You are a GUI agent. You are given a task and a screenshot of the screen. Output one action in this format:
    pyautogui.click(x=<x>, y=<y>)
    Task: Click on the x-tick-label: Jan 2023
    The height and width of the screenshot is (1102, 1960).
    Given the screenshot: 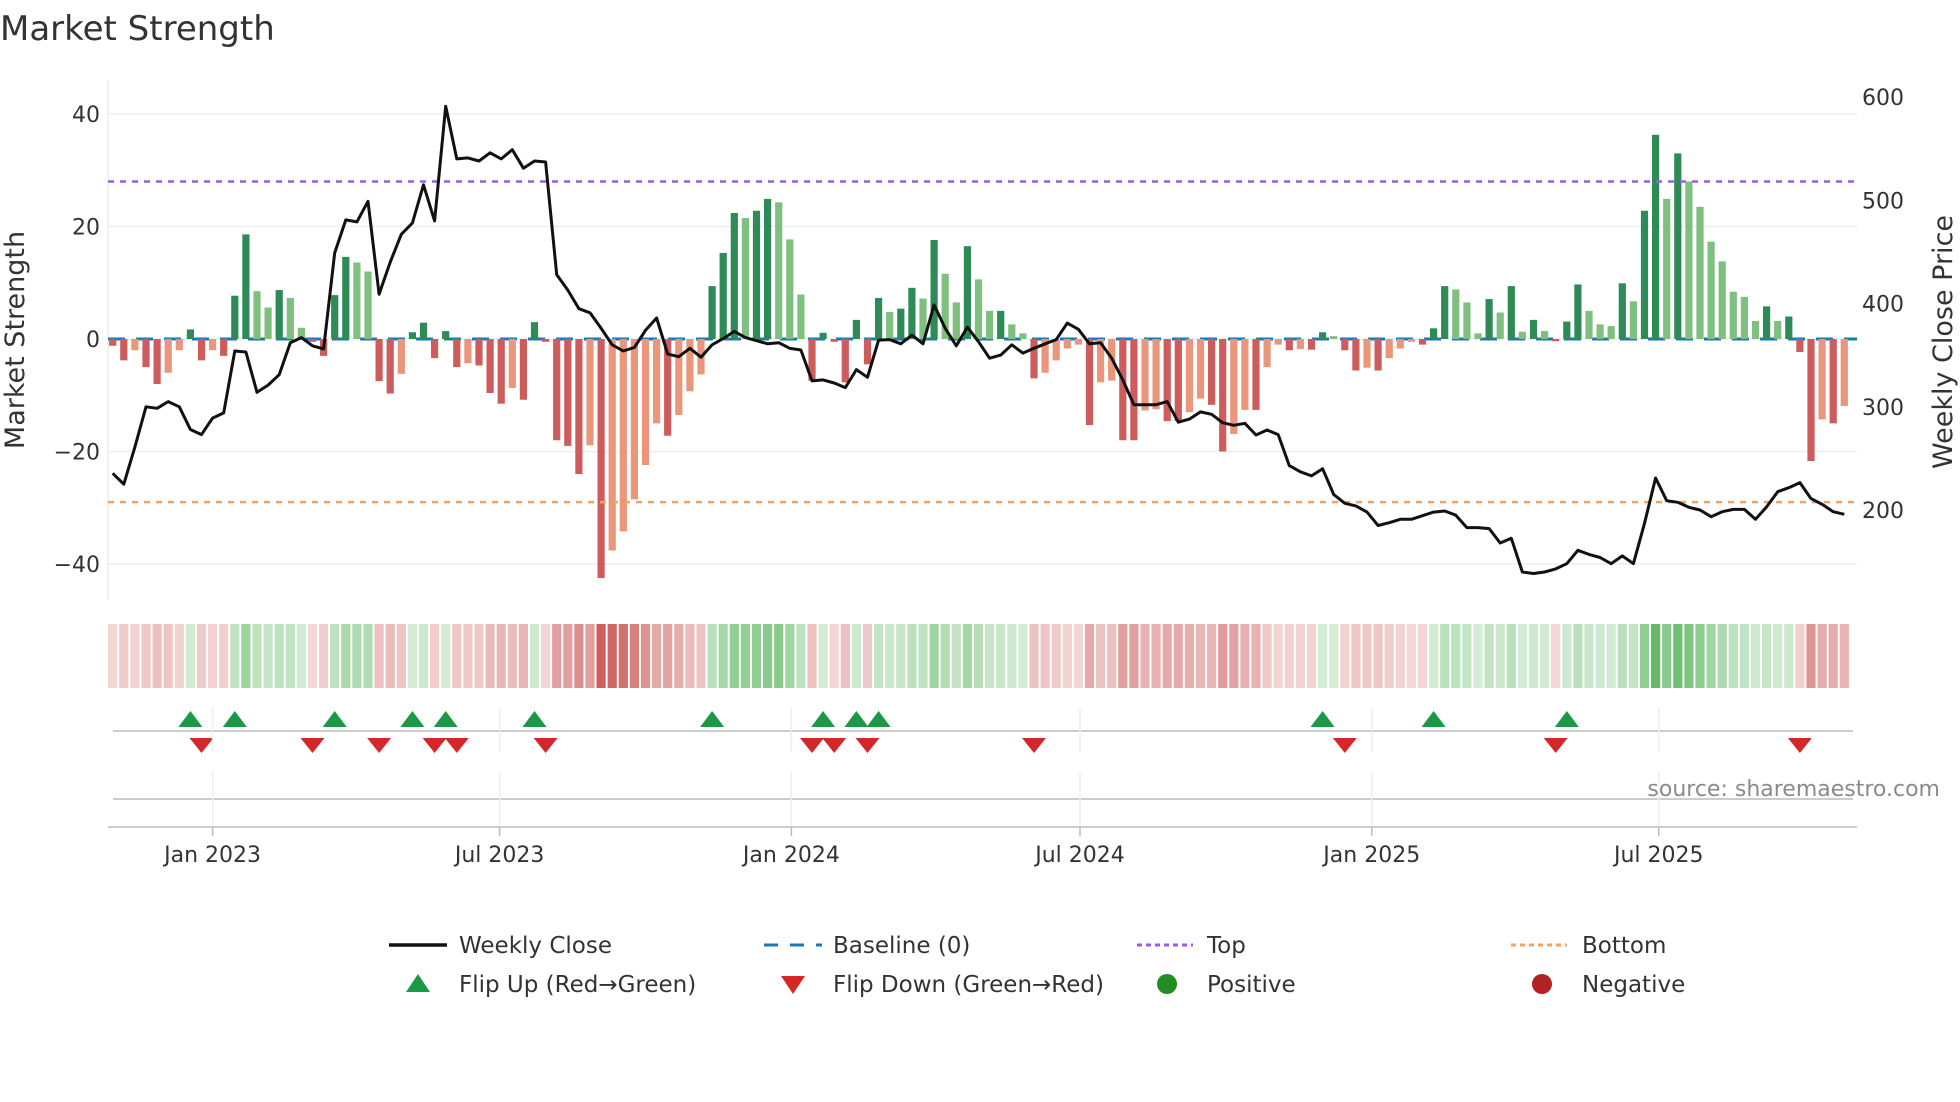 What is the action you would take?
    pyautogui.click(x=211, y=855)
    